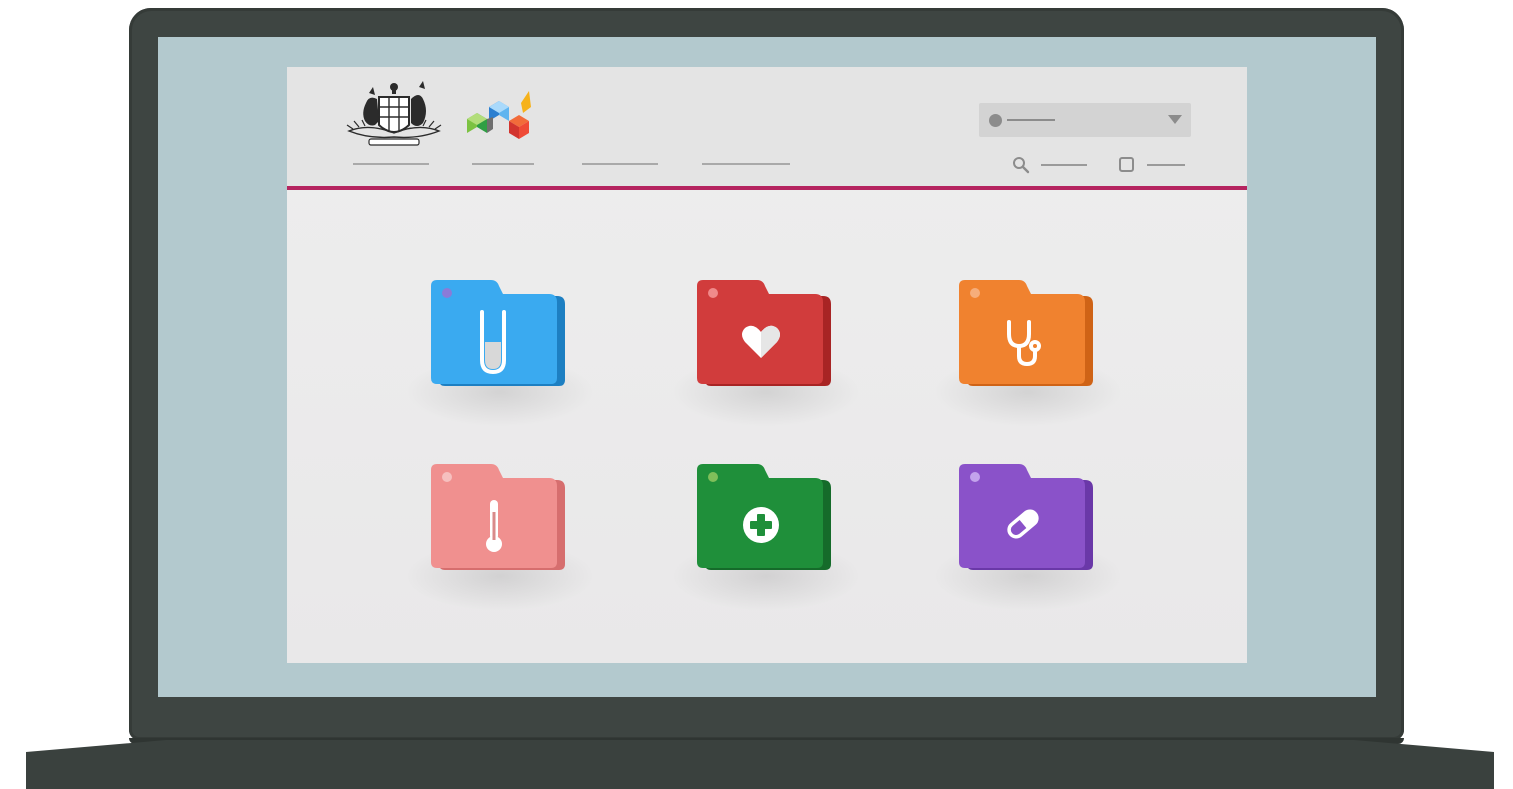 This screenshot has height=789, width=1513. I want to click on search-link-label-placeholder, so click(1064, 165).